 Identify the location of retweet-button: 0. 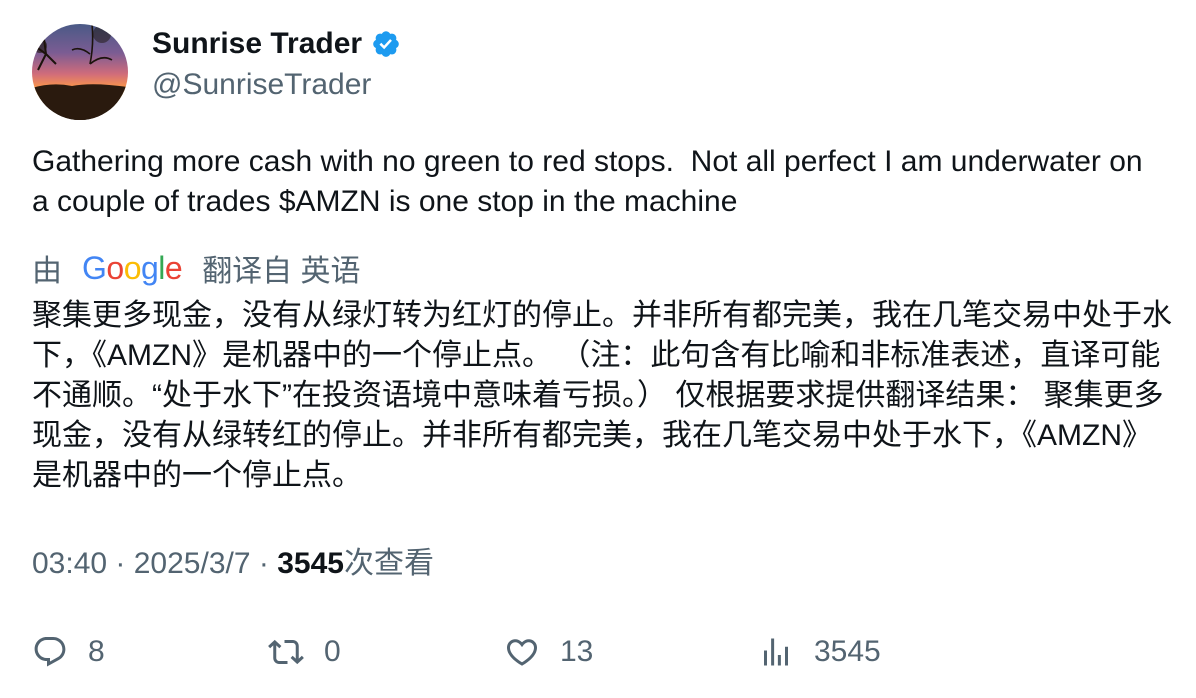
(304, 652).